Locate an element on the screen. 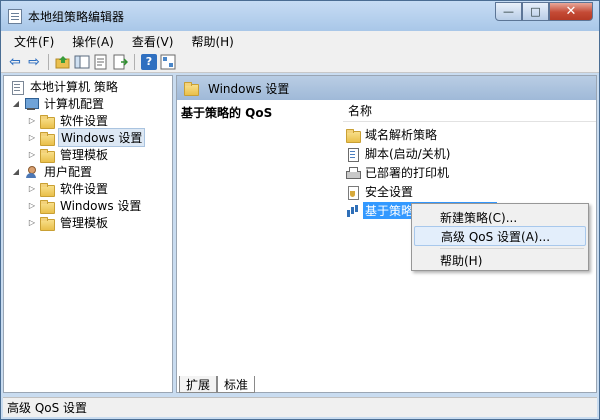 Image resolution: width=600 pixels, height=420 pixels. back-button: ⇦ is located at coordinates (15, 62).